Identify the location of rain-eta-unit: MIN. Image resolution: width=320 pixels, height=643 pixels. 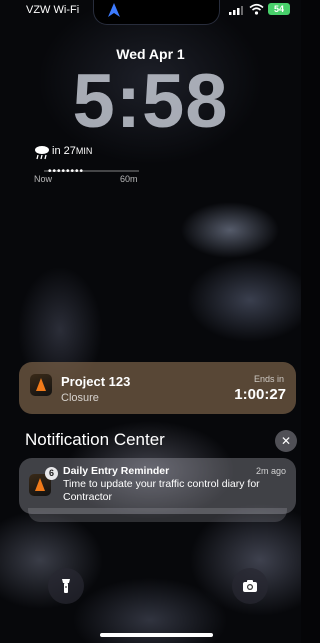
(84, 151).